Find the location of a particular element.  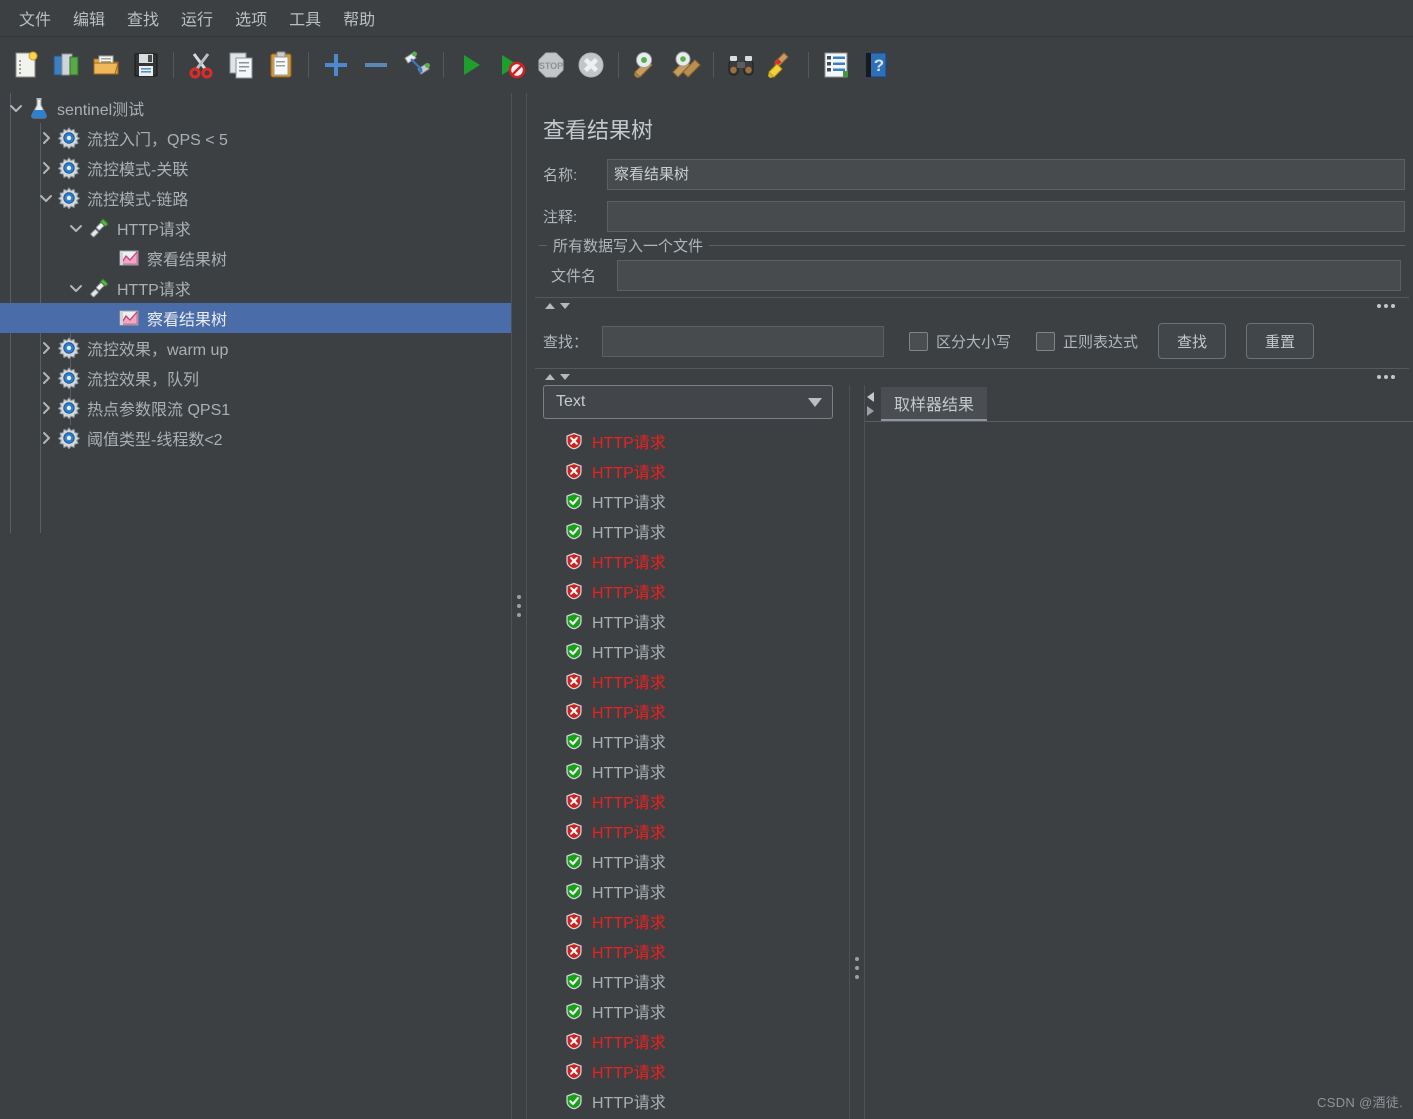

shutdown-icon is located at coordinates (591, 65).